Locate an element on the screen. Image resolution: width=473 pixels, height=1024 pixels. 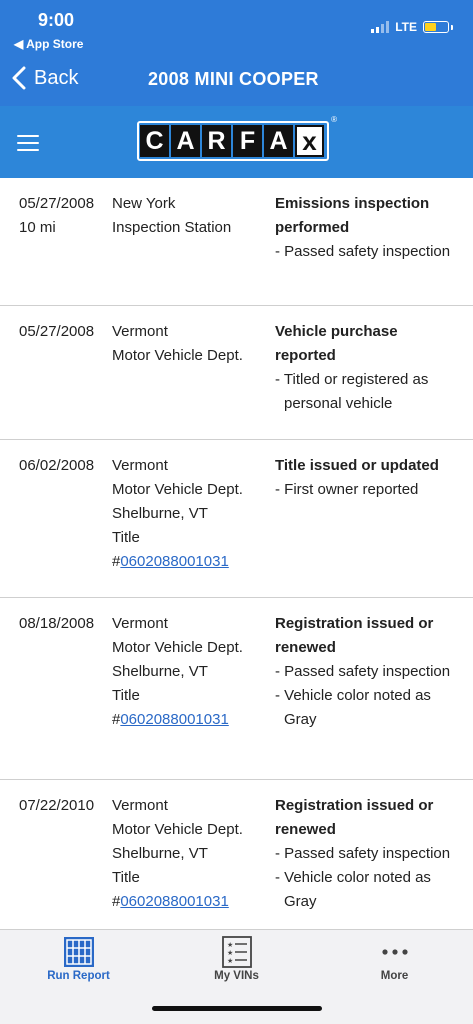
logo-frame is located at coordinates (233, 141).